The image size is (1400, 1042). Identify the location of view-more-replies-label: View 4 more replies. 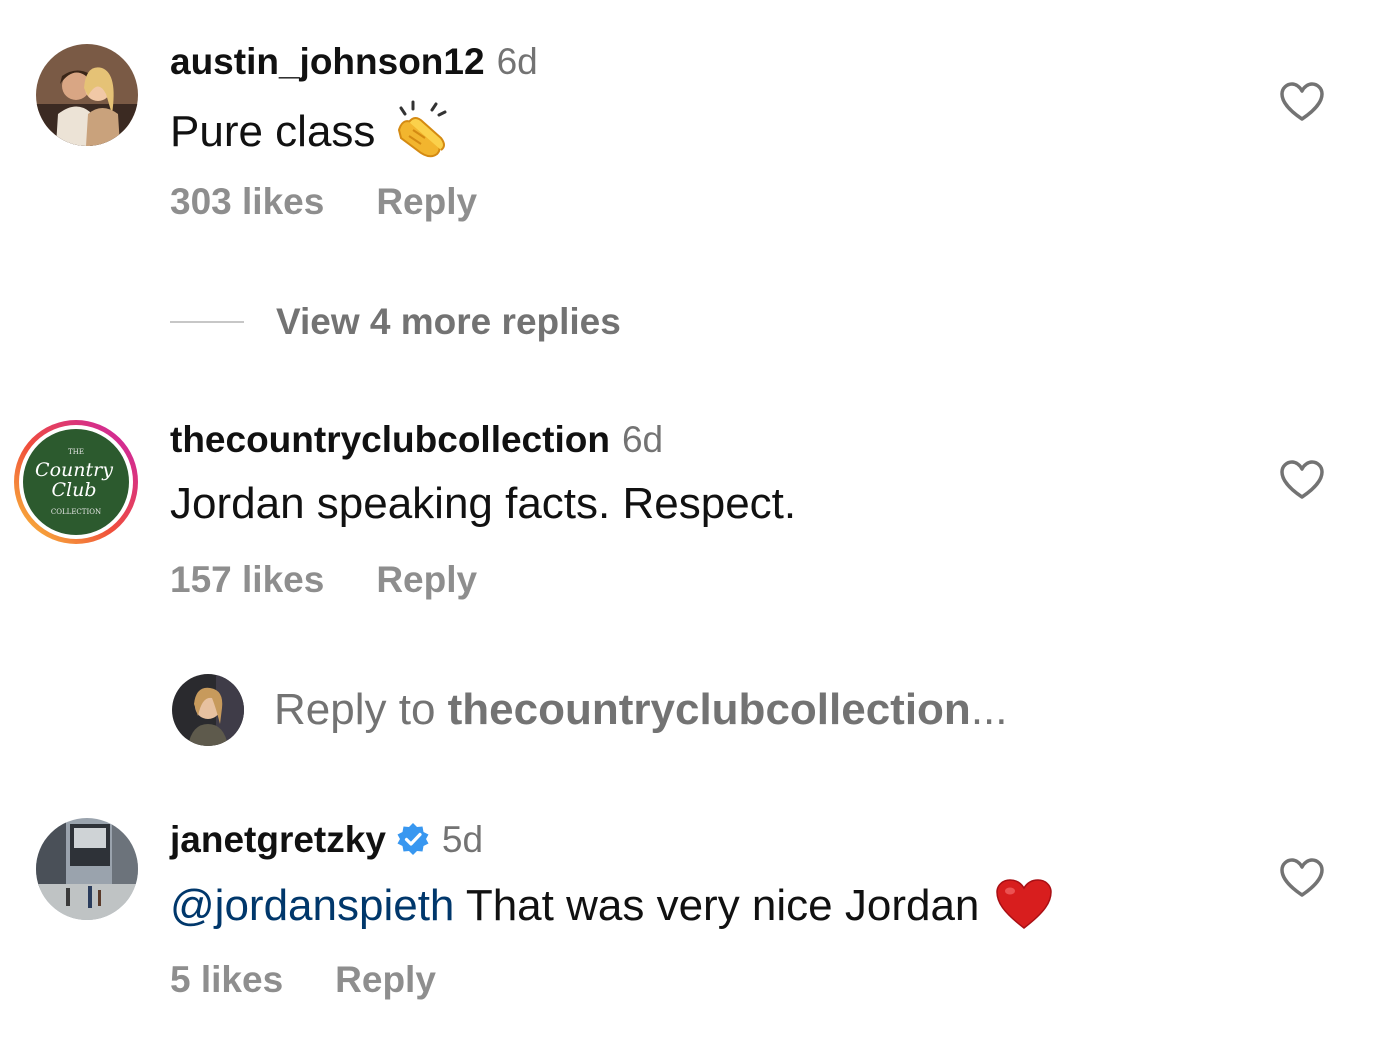
(448, 321).